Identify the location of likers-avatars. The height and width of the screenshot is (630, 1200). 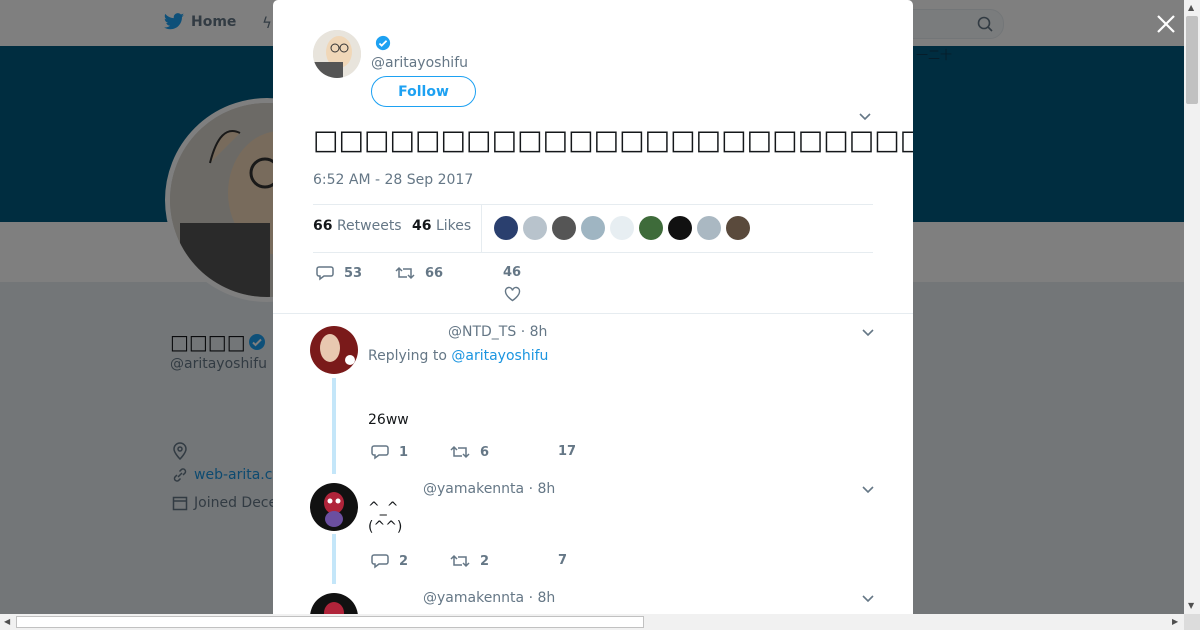
(622, 228).